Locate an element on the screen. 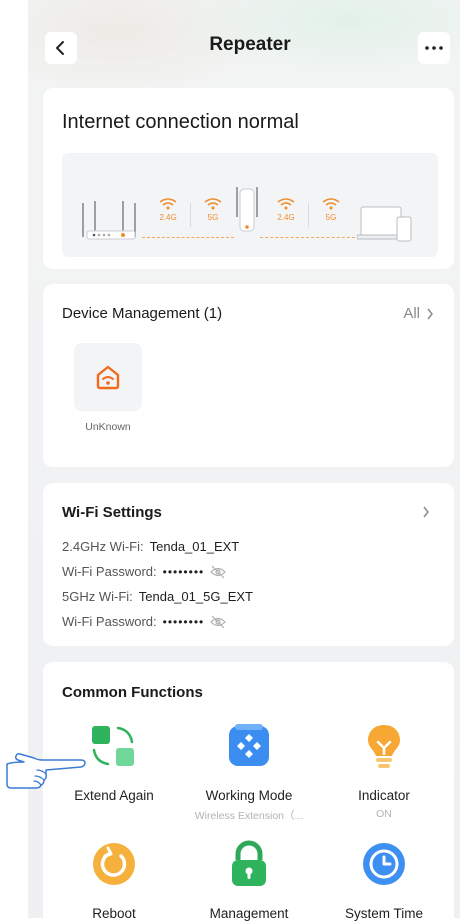  client-devices-icon is located at coordinates (384, 224).